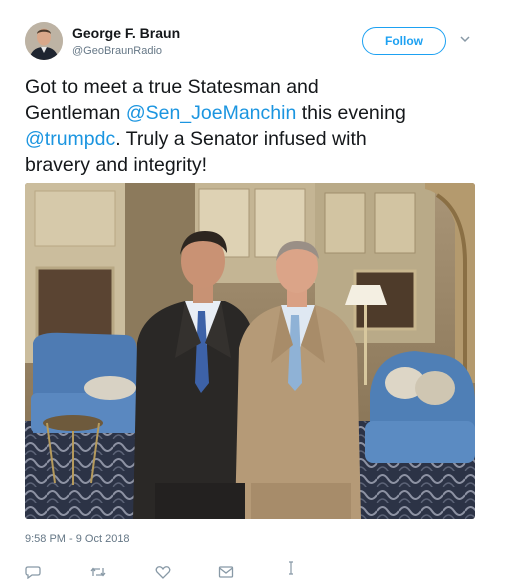  I want to click on author-handle: @GeoBraunRadio, so click(117, 51).